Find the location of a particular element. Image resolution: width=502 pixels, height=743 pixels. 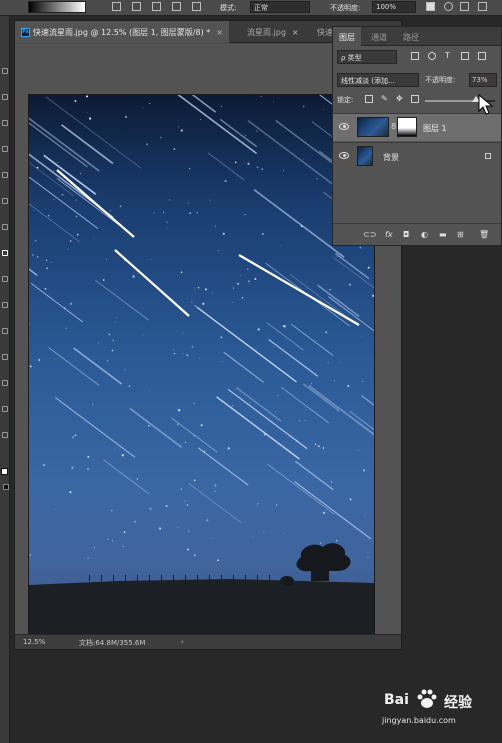

healing-tool is located at coordinates (5, 227).